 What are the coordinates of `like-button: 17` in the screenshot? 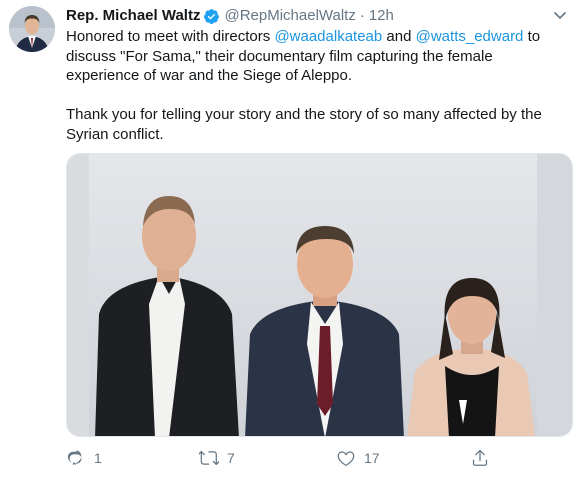 It's located at (358, 458).